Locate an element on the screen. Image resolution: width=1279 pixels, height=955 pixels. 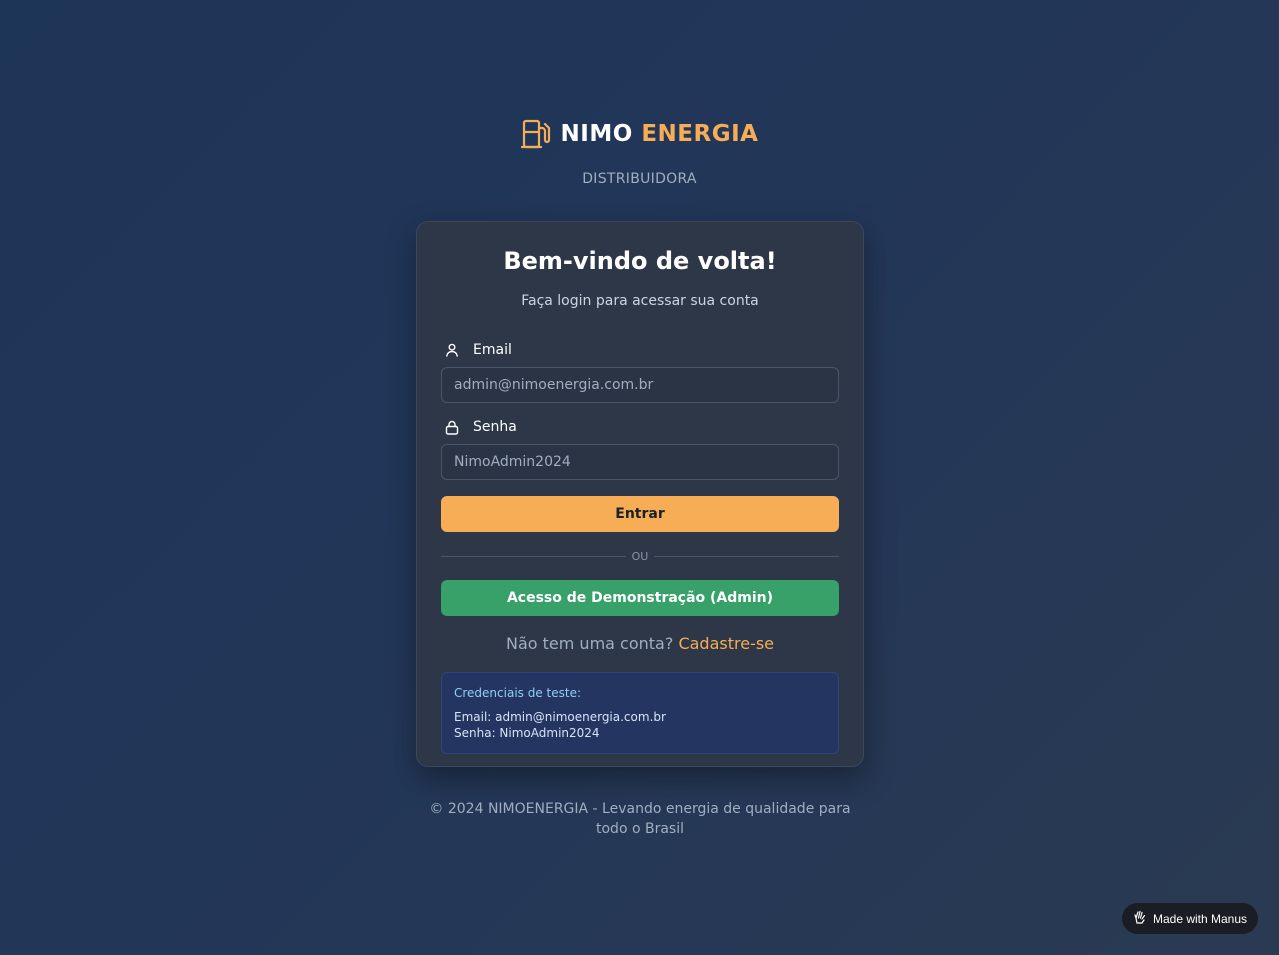
password-label: Senha is located at coordinates (640, 427).